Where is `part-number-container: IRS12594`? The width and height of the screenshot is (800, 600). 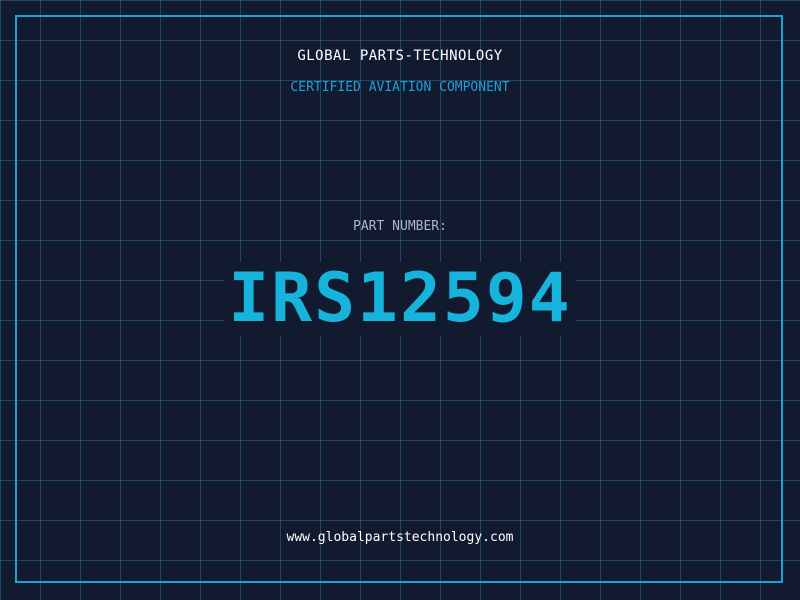
part-number-container: IRS12594 is located at coordinates (400, 299).